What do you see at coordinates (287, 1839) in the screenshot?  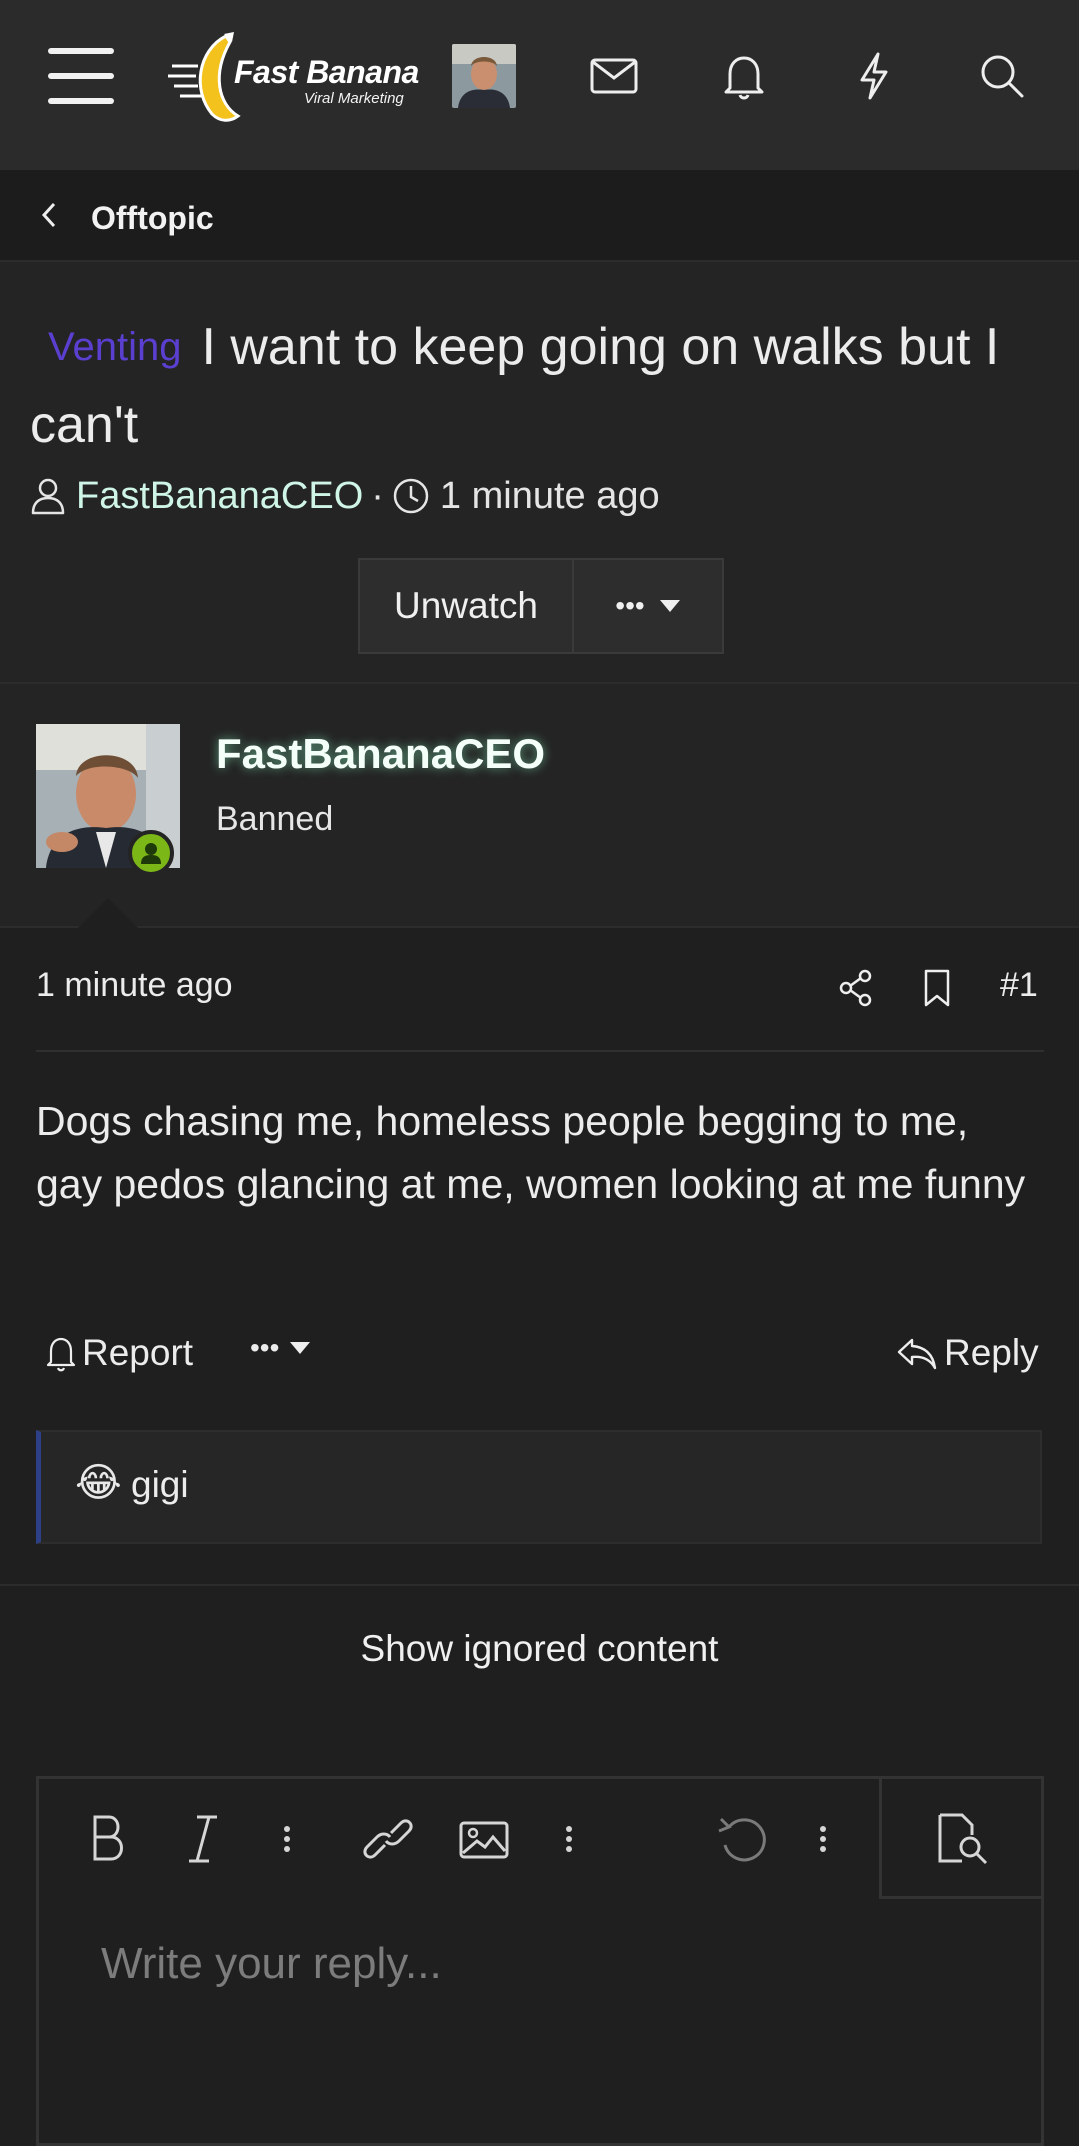 I see `text-more-icon` at bounding box center [287, 1839].